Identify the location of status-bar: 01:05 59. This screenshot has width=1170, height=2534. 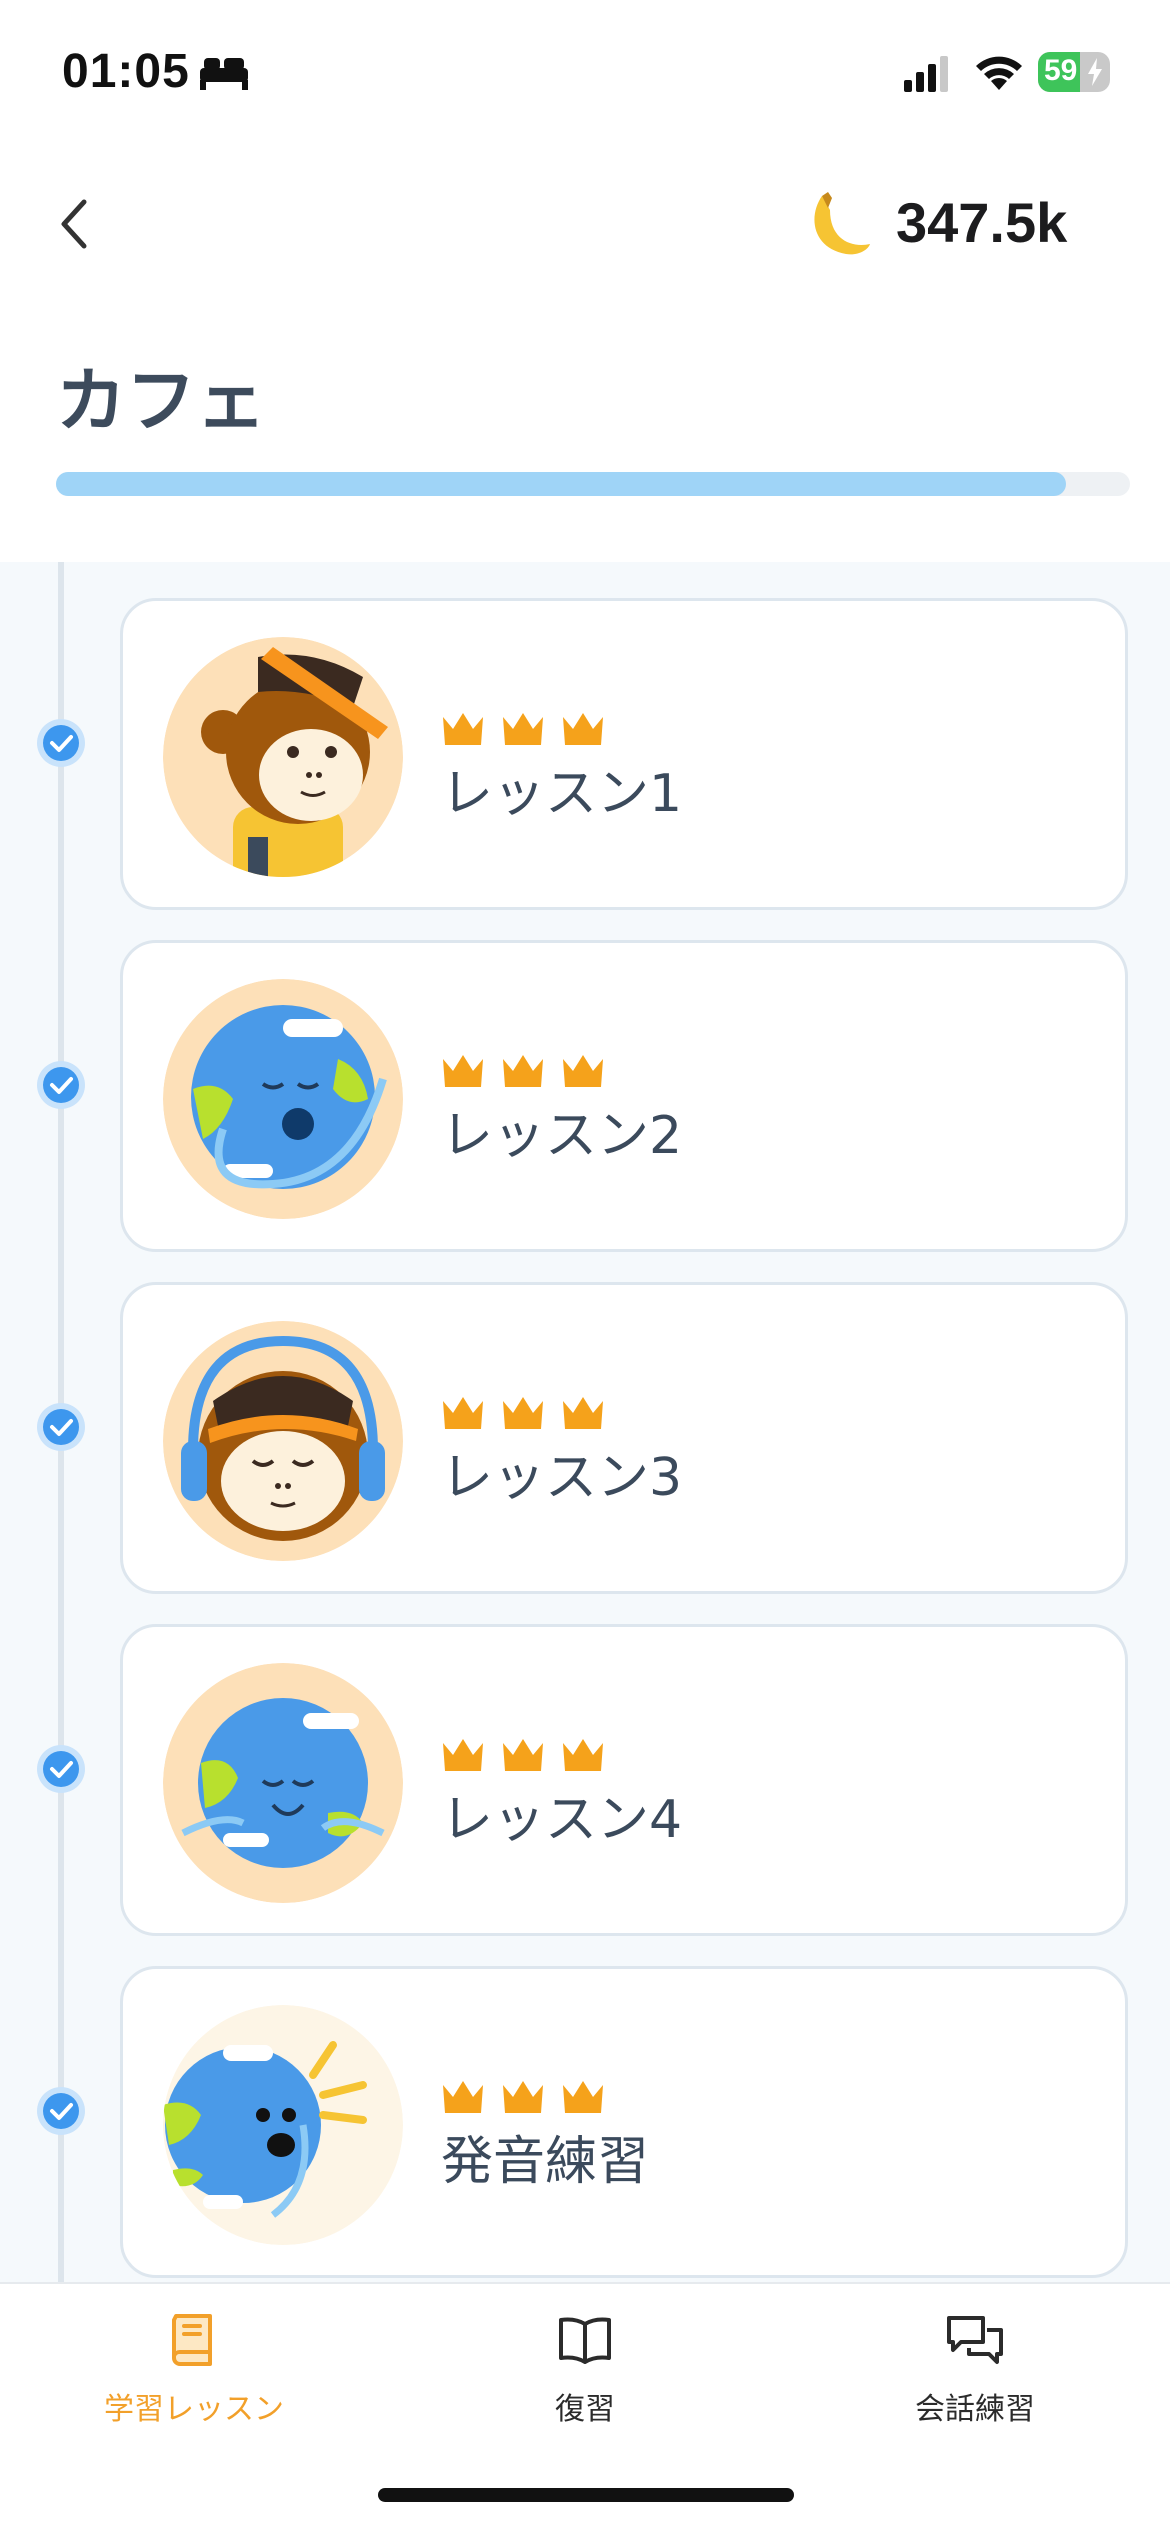
(585, 75).